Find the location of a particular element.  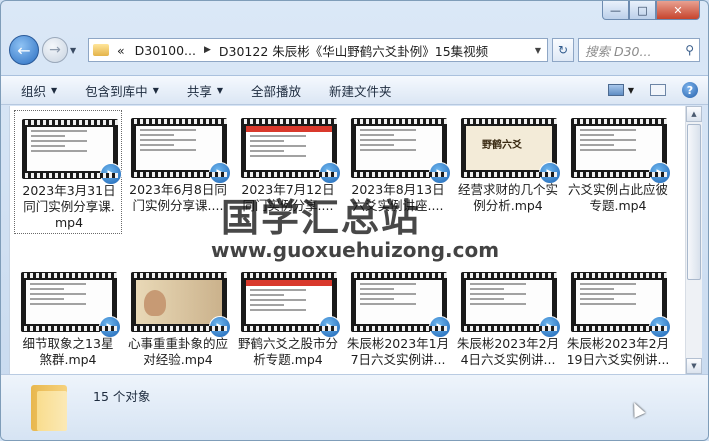

back-button: ← is located at coordinates (24, 50).